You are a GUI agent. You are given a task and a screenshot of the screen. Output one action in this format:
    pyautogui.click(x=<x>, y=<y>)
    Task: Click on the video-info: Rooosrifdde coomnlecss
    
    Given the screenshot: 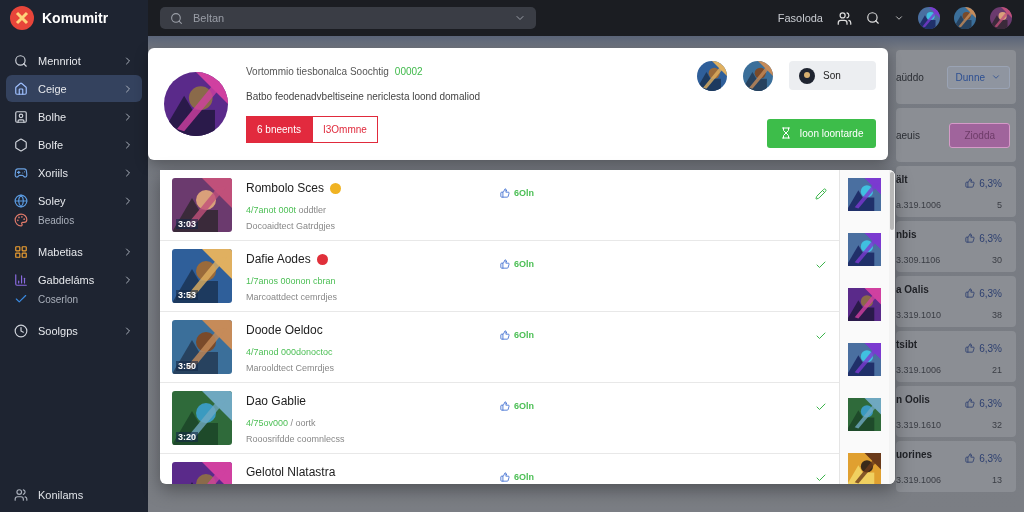 What is the action you would take?
    pyautogui.click(x=296, y=439)
    